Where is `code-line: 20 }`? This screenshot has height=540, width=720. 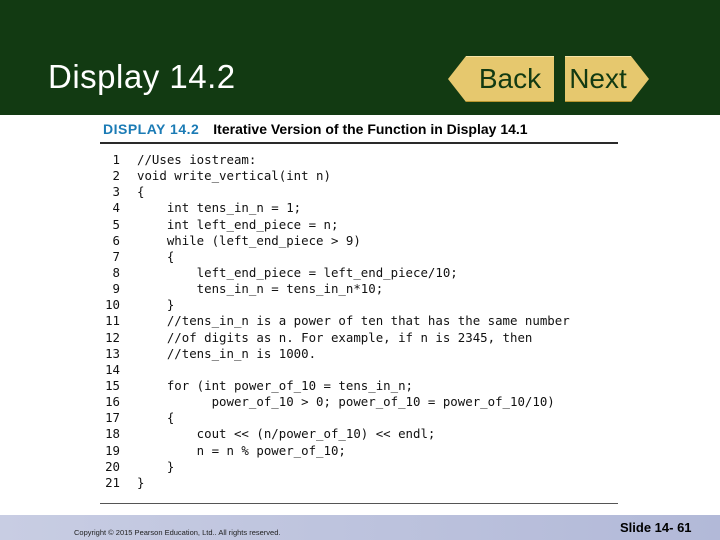
code-line: 20 } is located at coordinates (337, 467).